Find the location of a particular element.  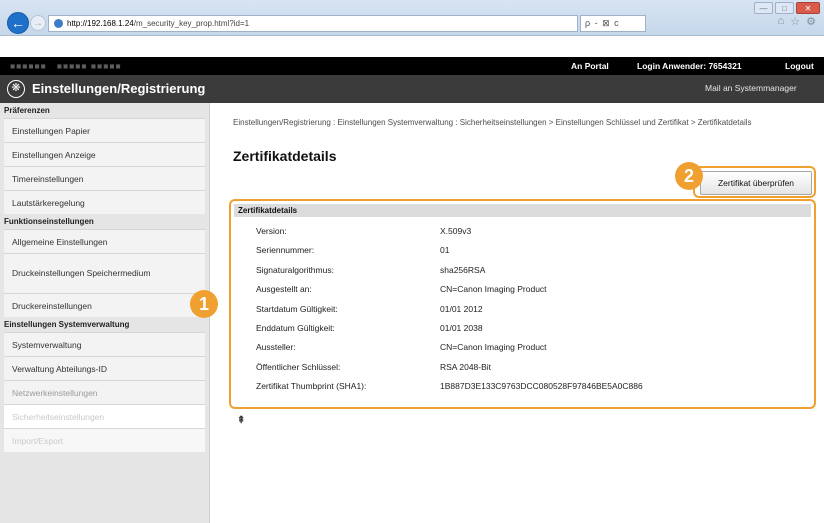

sidebar-category: Einstellungen Systemverwaltung is located at coordinates (67, 324).